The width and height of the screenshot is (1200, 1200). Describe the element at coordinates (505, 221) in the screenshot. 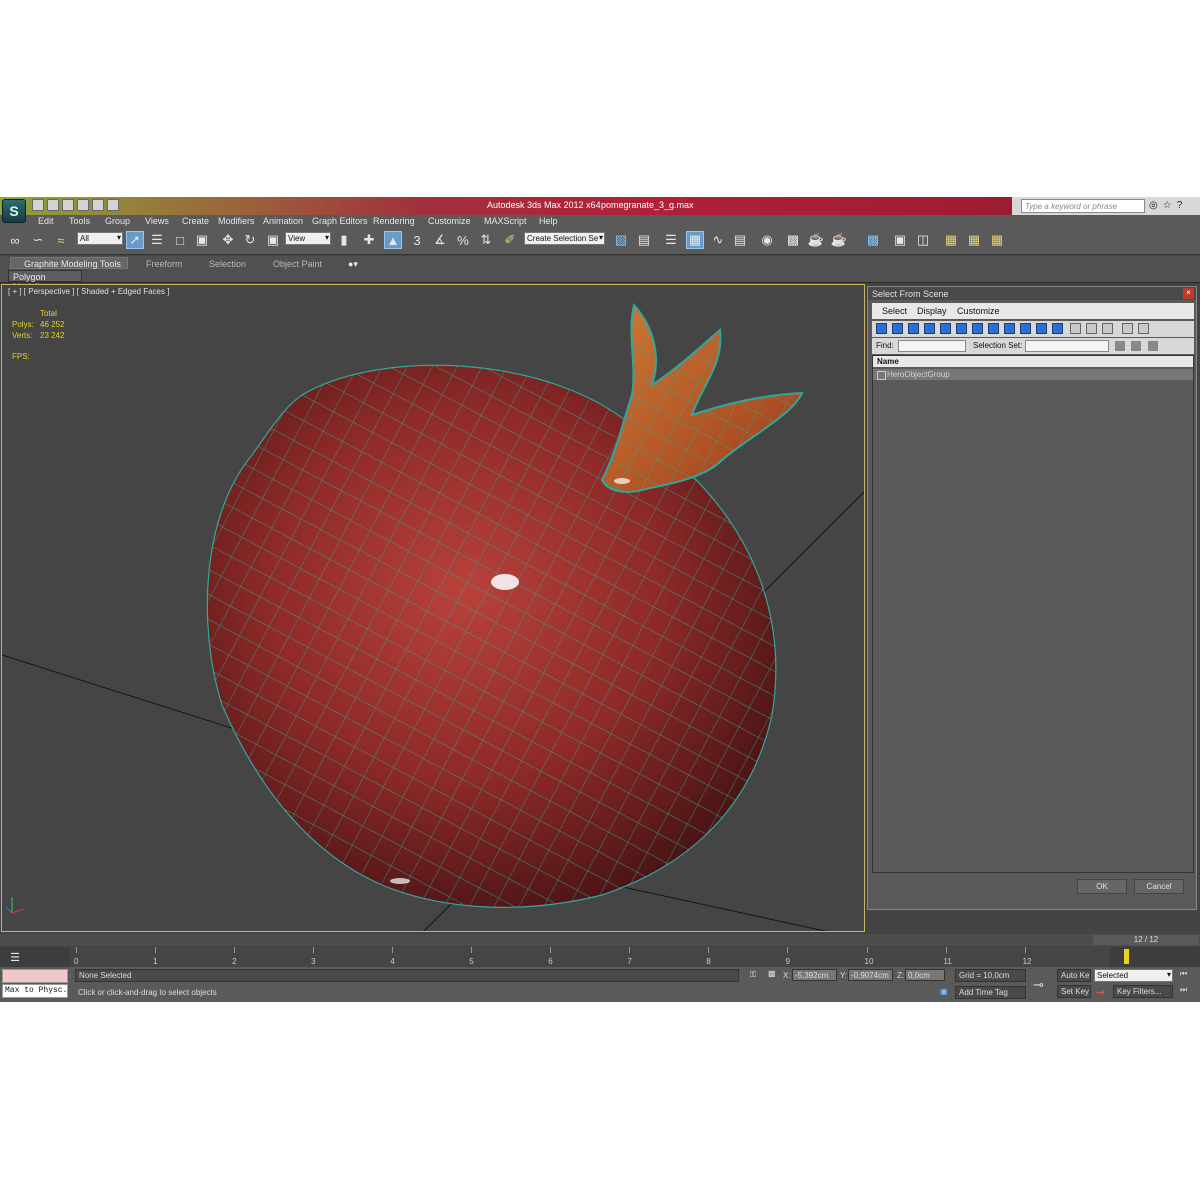

I see `menu-maxscript: MAXScript` at that location.